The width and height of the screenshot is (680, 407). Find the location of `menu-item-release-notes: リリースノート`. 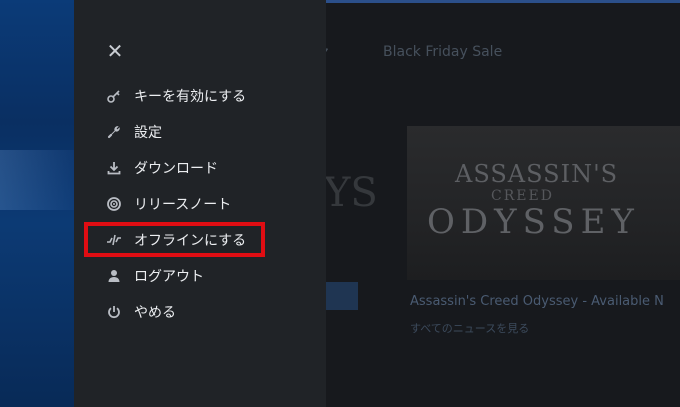

menu-item-release-notes: リリースノート is located at coordinates (200, 204).